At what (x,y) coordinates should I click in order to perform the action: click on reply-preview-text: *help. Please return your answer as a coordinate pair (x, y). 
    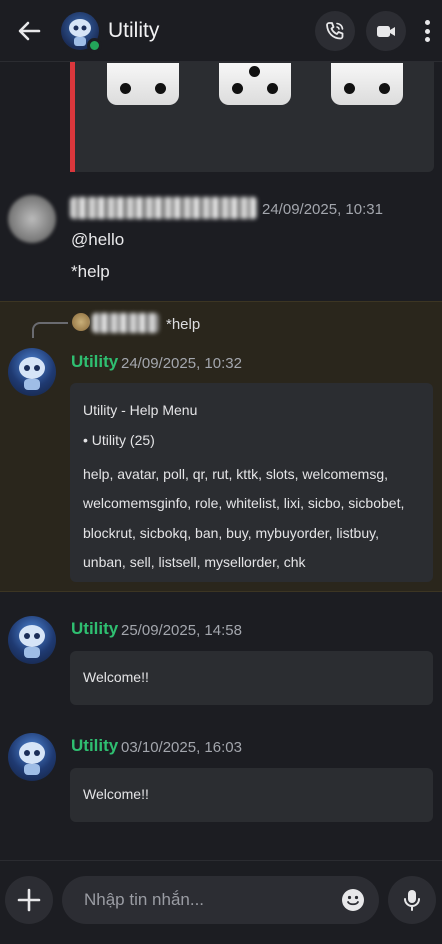
    Looking at the image, I should click on (183, 324).